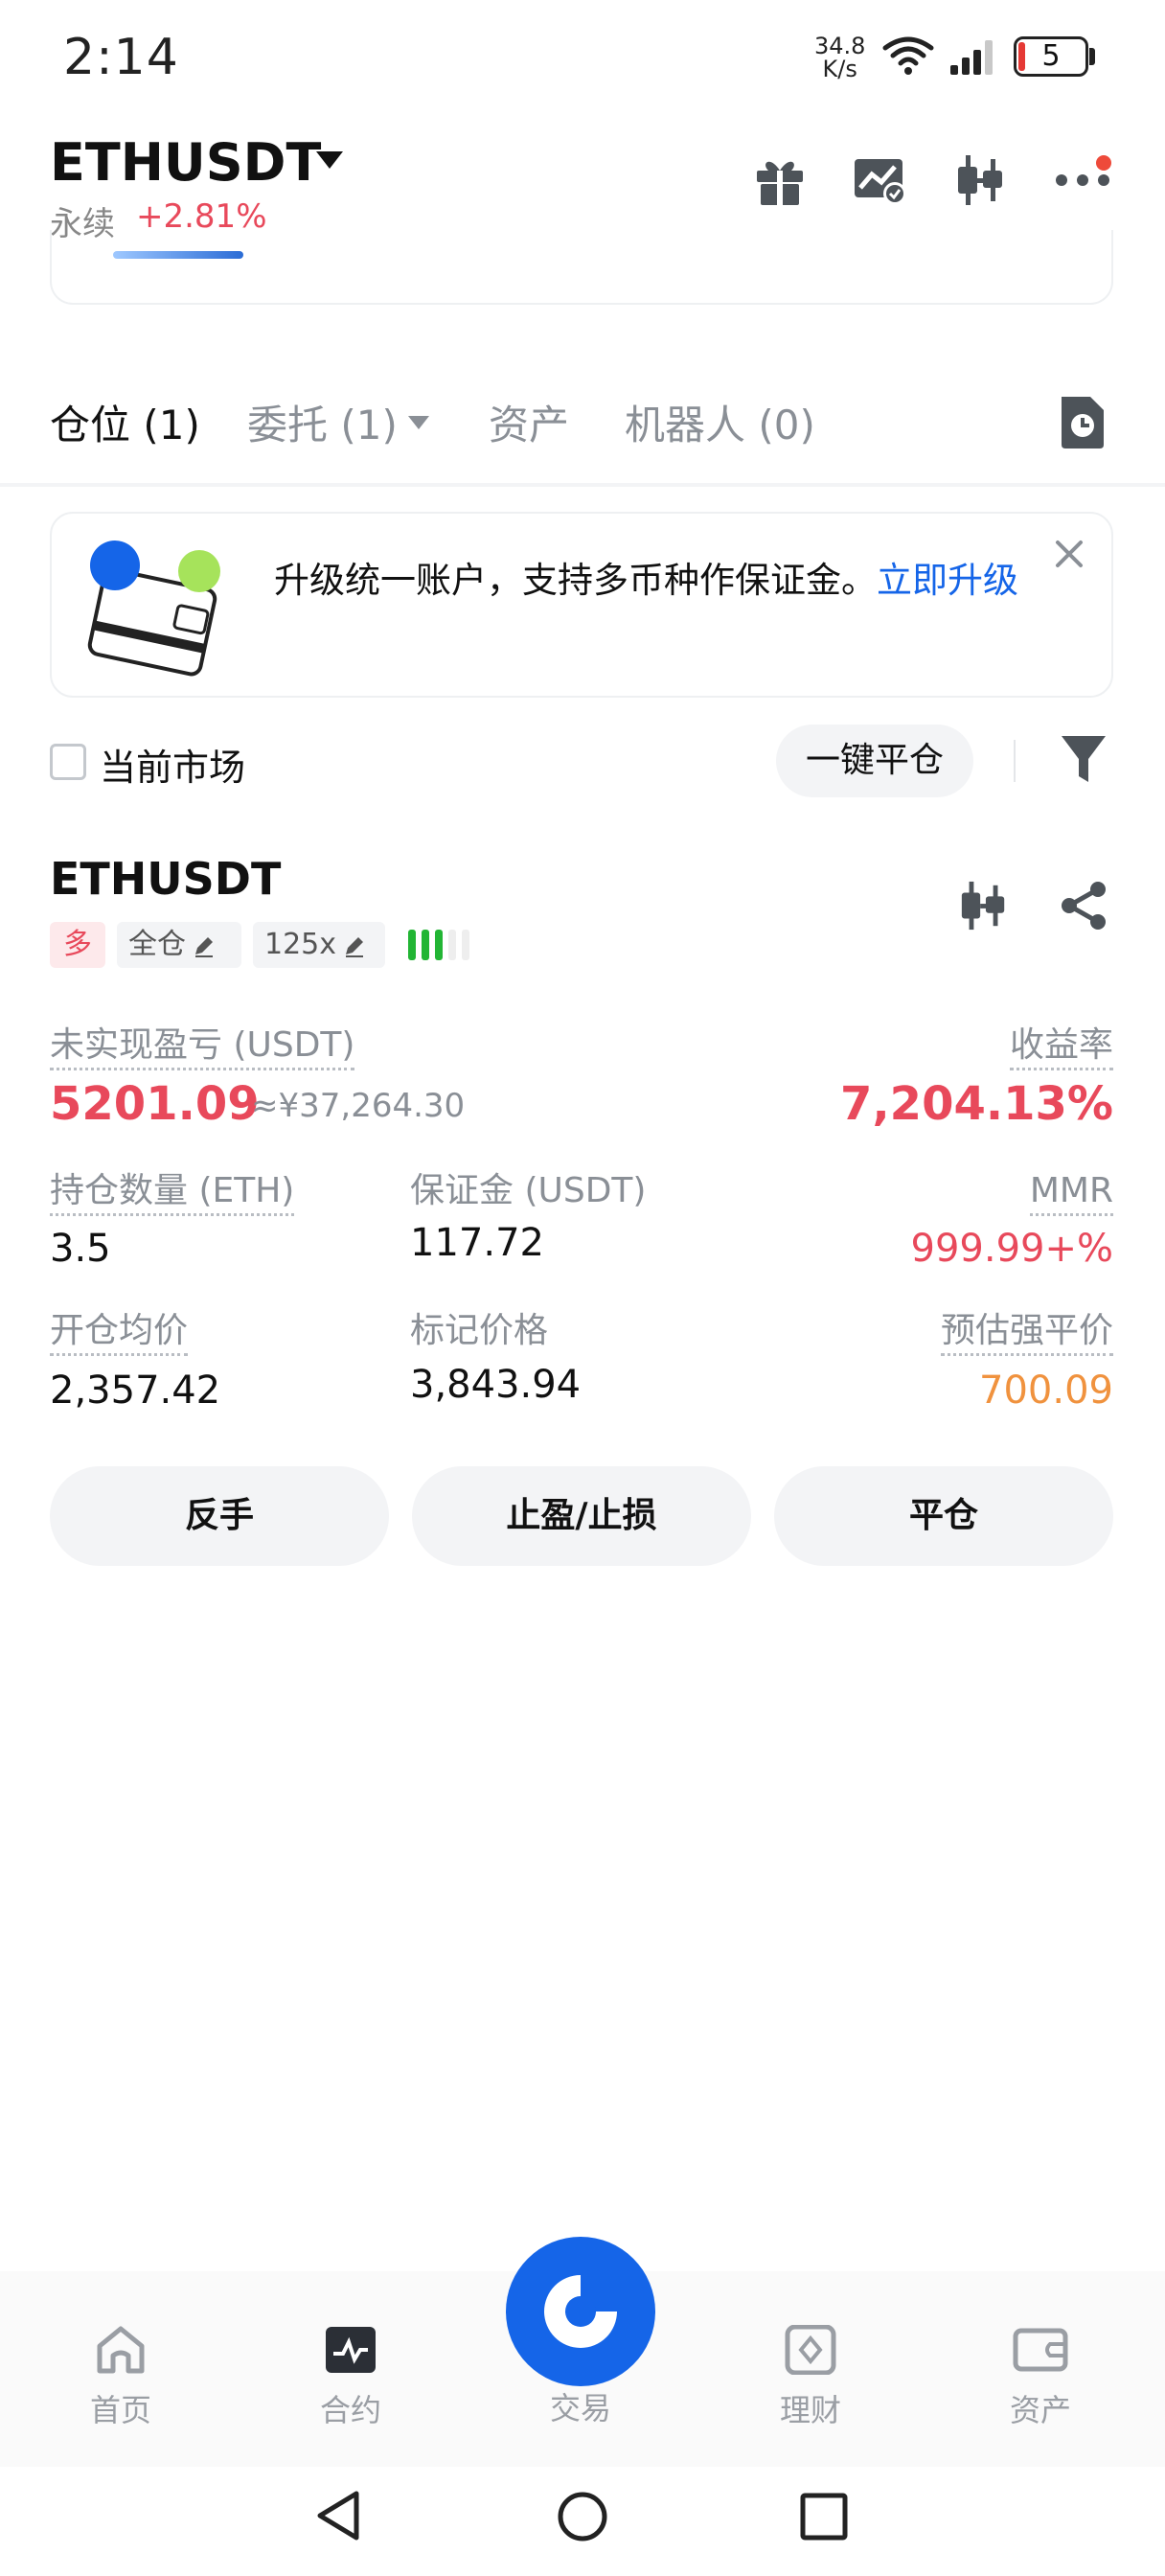 The image size is (1165, 2576). What do you see at coordinates (496, 1385) in the screenshot?
I see `mark-price-value: 3,843.94` at bounding box center [496, 1385].